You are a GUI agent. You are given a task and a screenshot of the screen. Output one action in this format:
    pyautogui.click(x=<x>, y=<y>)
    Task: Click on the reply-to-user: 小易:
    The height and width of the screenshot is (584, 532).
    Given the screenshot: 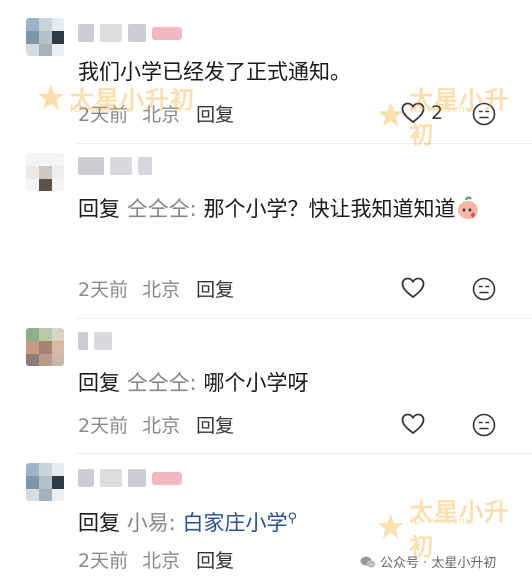 What is the action you would take?
    pyautogui.click(x=151, y=523)
    